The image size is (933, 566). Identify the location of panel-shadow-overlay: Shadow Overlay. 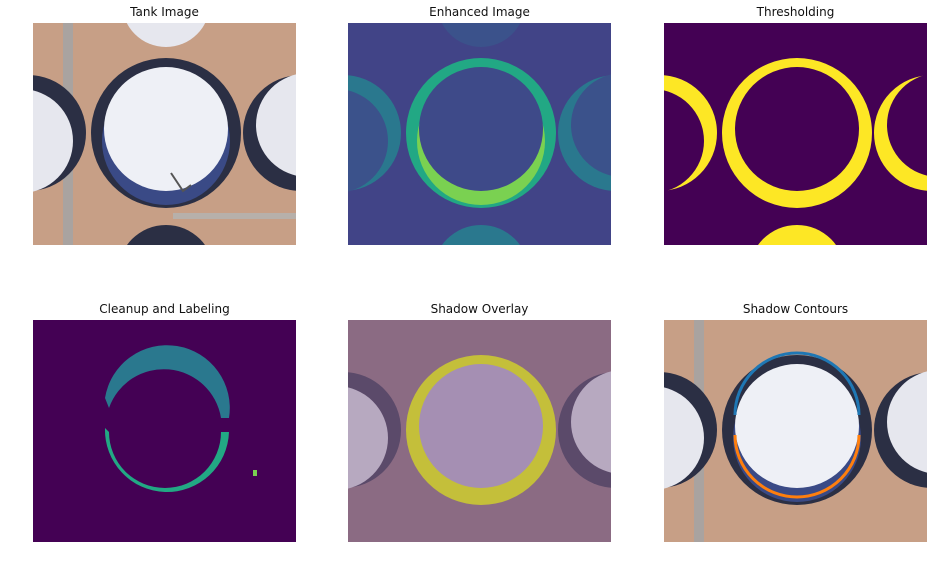
(479, 422).